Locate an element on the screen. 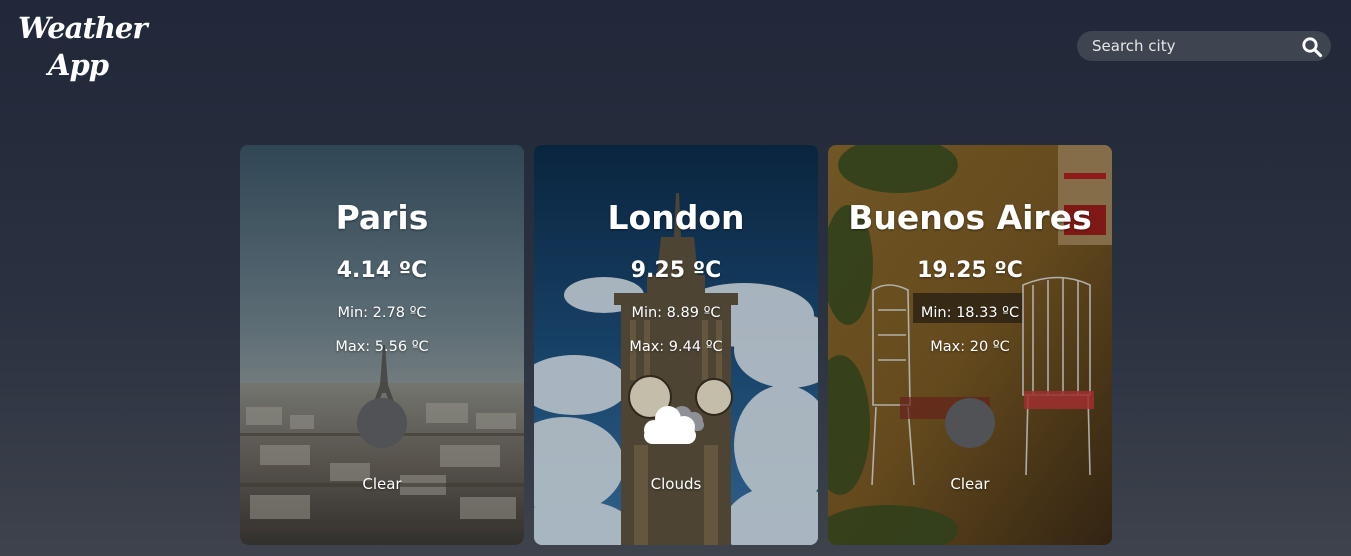  weather-description: Clouds is located at coordinates (676, 484).